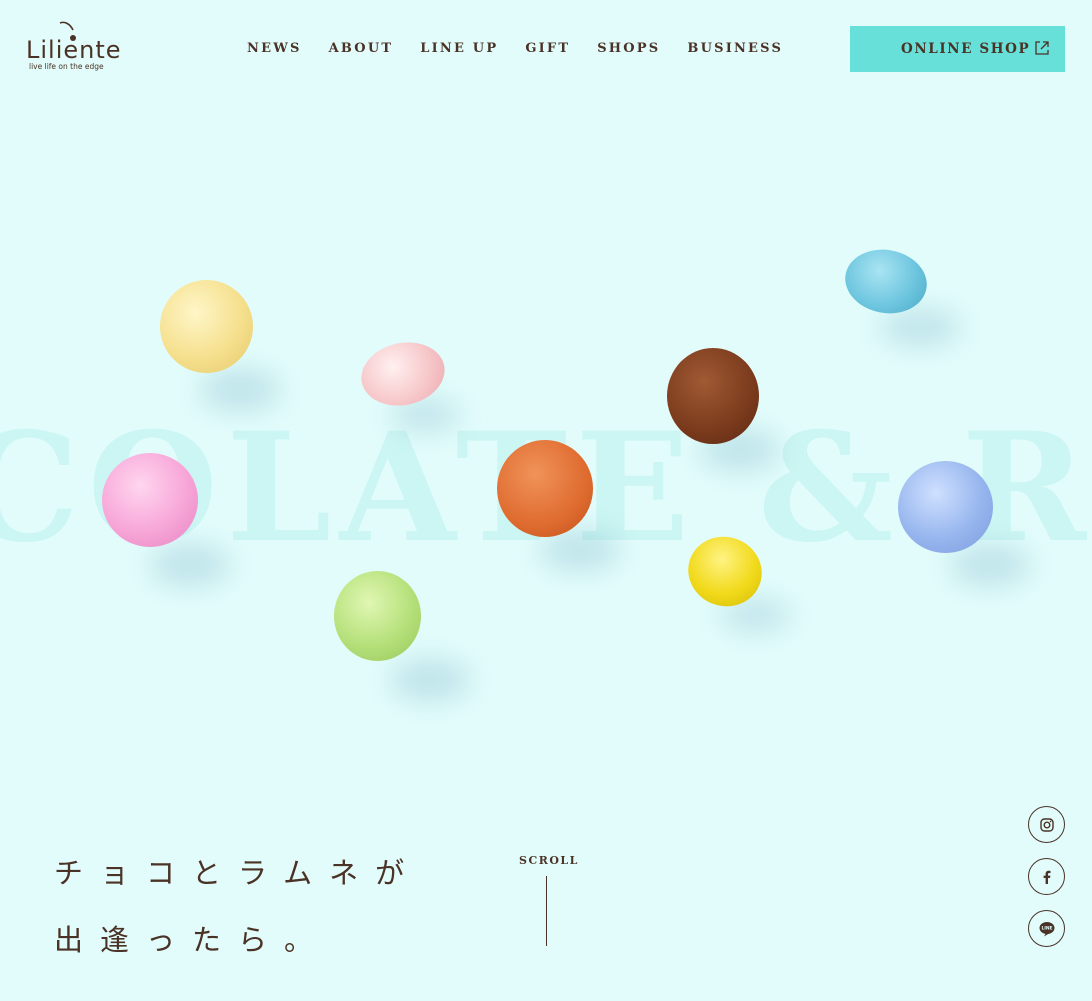 The width and height of the screenshot is (1092, 1001). What do you see at coordinates (74, 50) in the screenshot?
I see `brand-name: Liliente` at bounding box center [74, 50].